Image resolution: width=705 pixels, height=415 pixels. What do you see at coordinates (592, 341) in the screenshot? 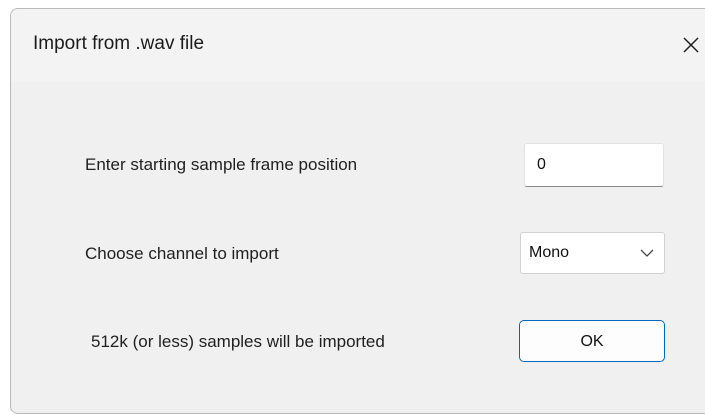
I see `ok-button: OK` at bounding box center [592, 341].